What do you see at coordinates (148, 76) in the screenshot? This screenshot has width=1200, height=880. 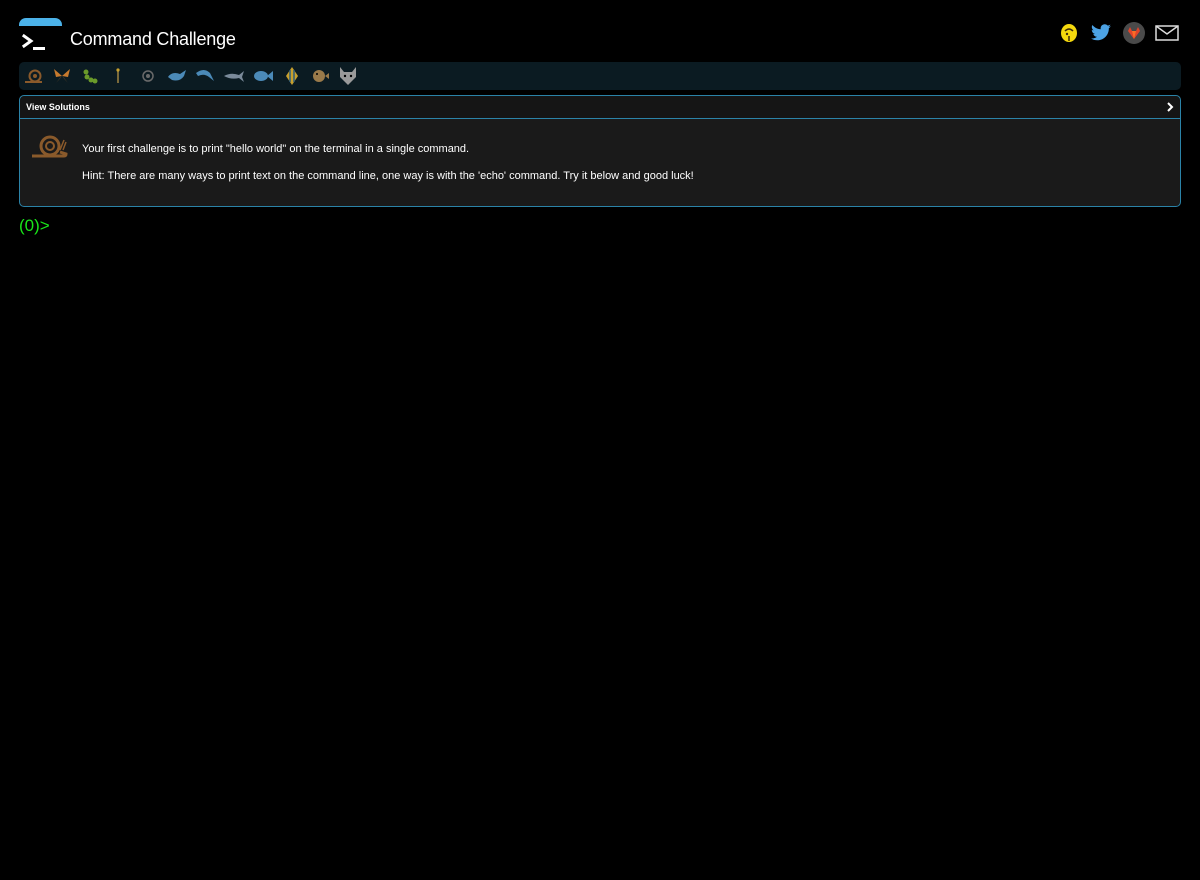 I see `circle-icon` at bounding box center [148, 76].